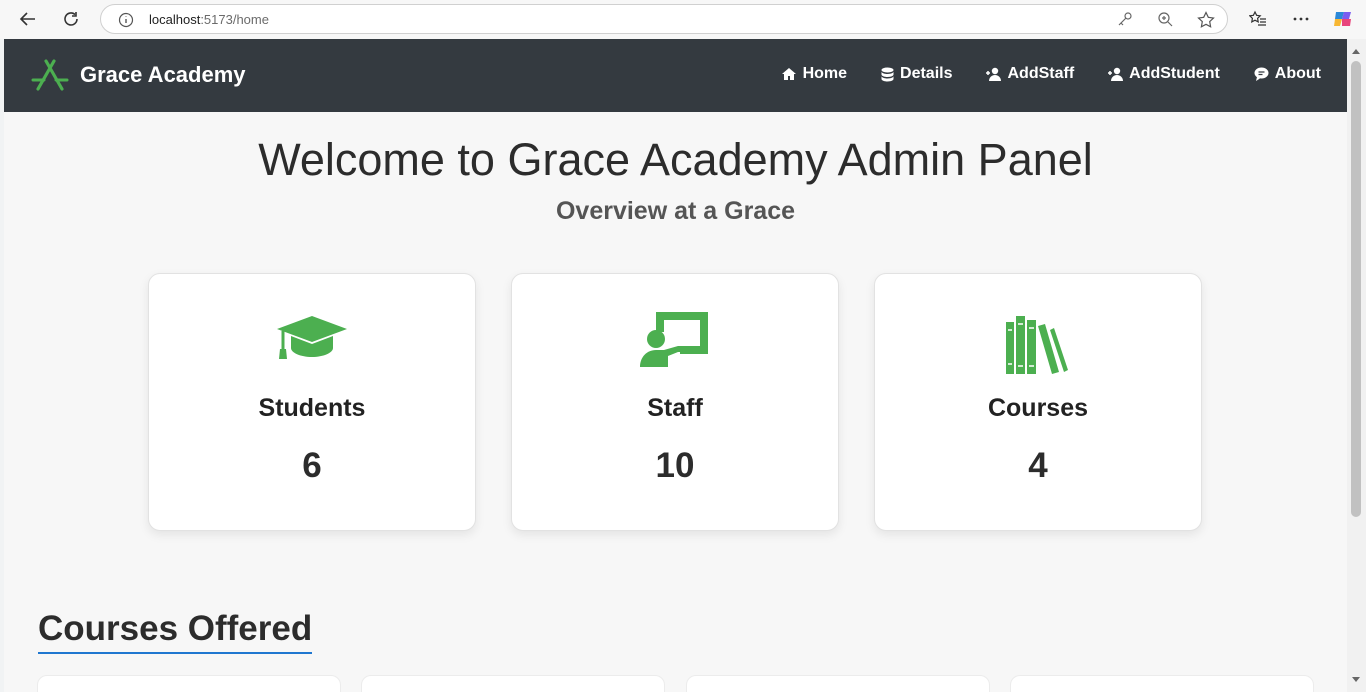  What do you see at coordinates (175, 630) in the screenshot?
I see `courses-section-title: Courses Offered` at bounding box center [175, 630].